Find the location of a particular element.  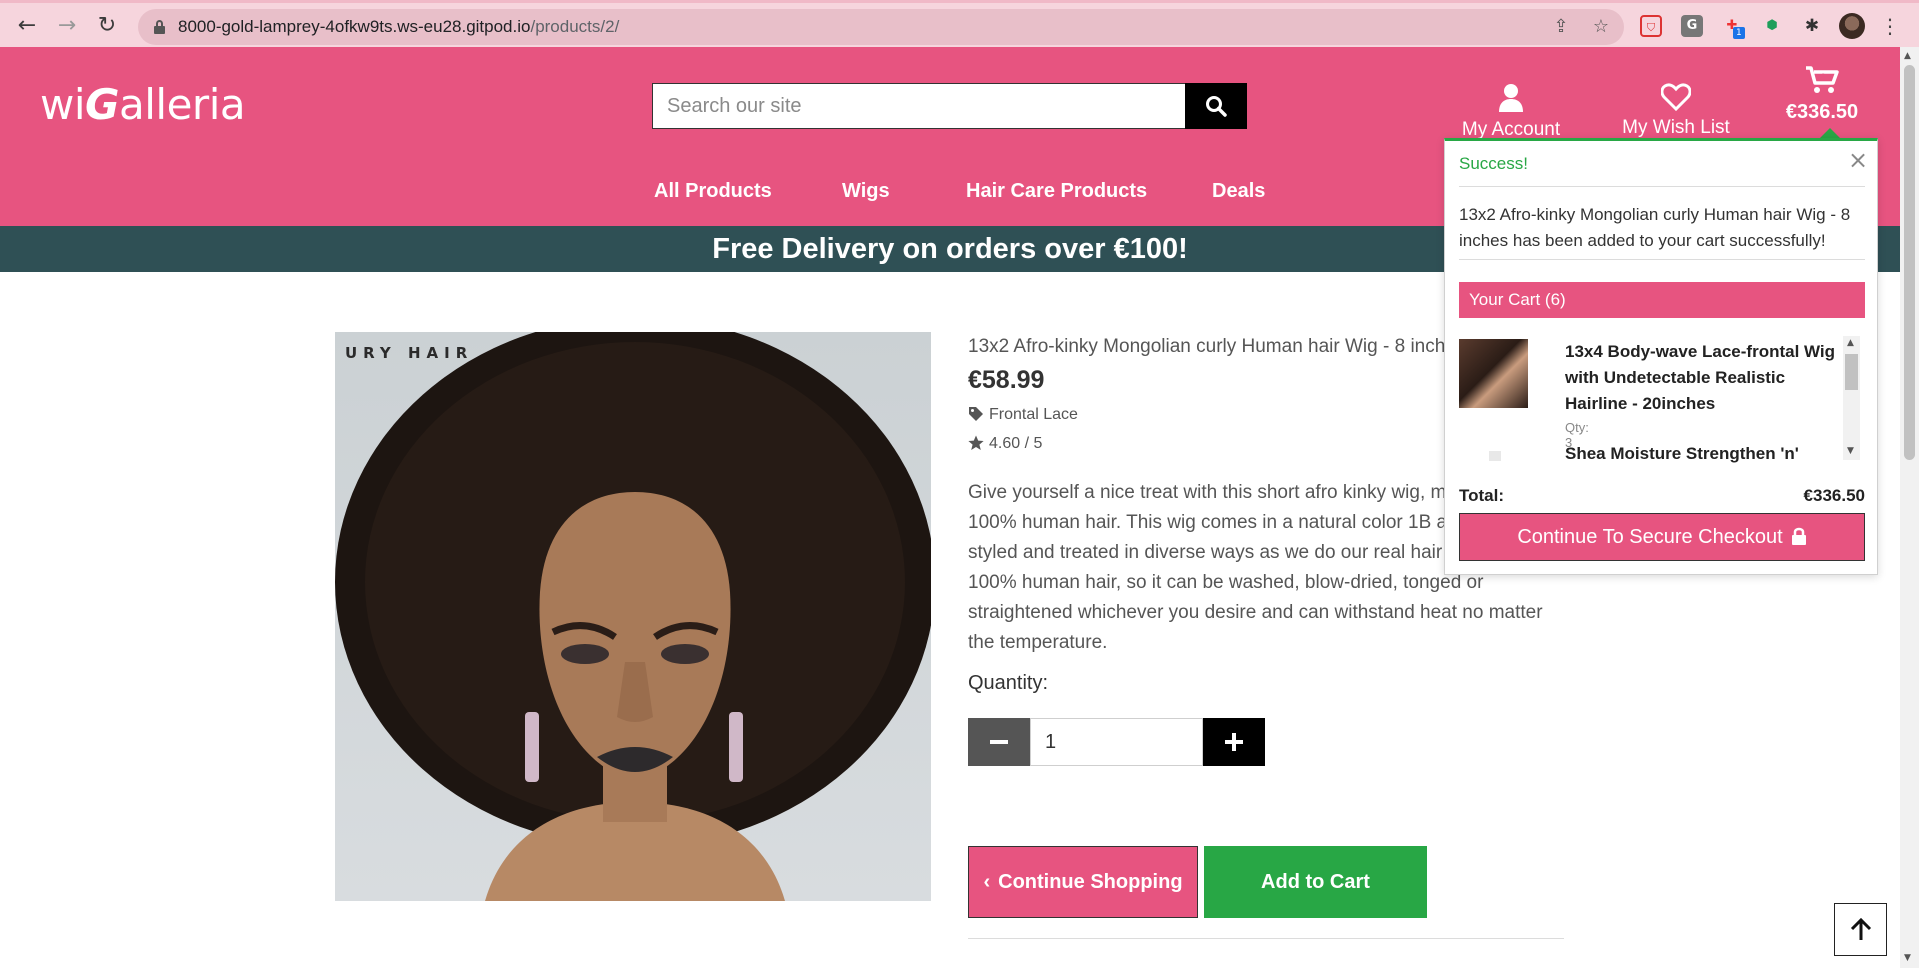

nav-all-products: All Products is located at coordinates (713, 191).